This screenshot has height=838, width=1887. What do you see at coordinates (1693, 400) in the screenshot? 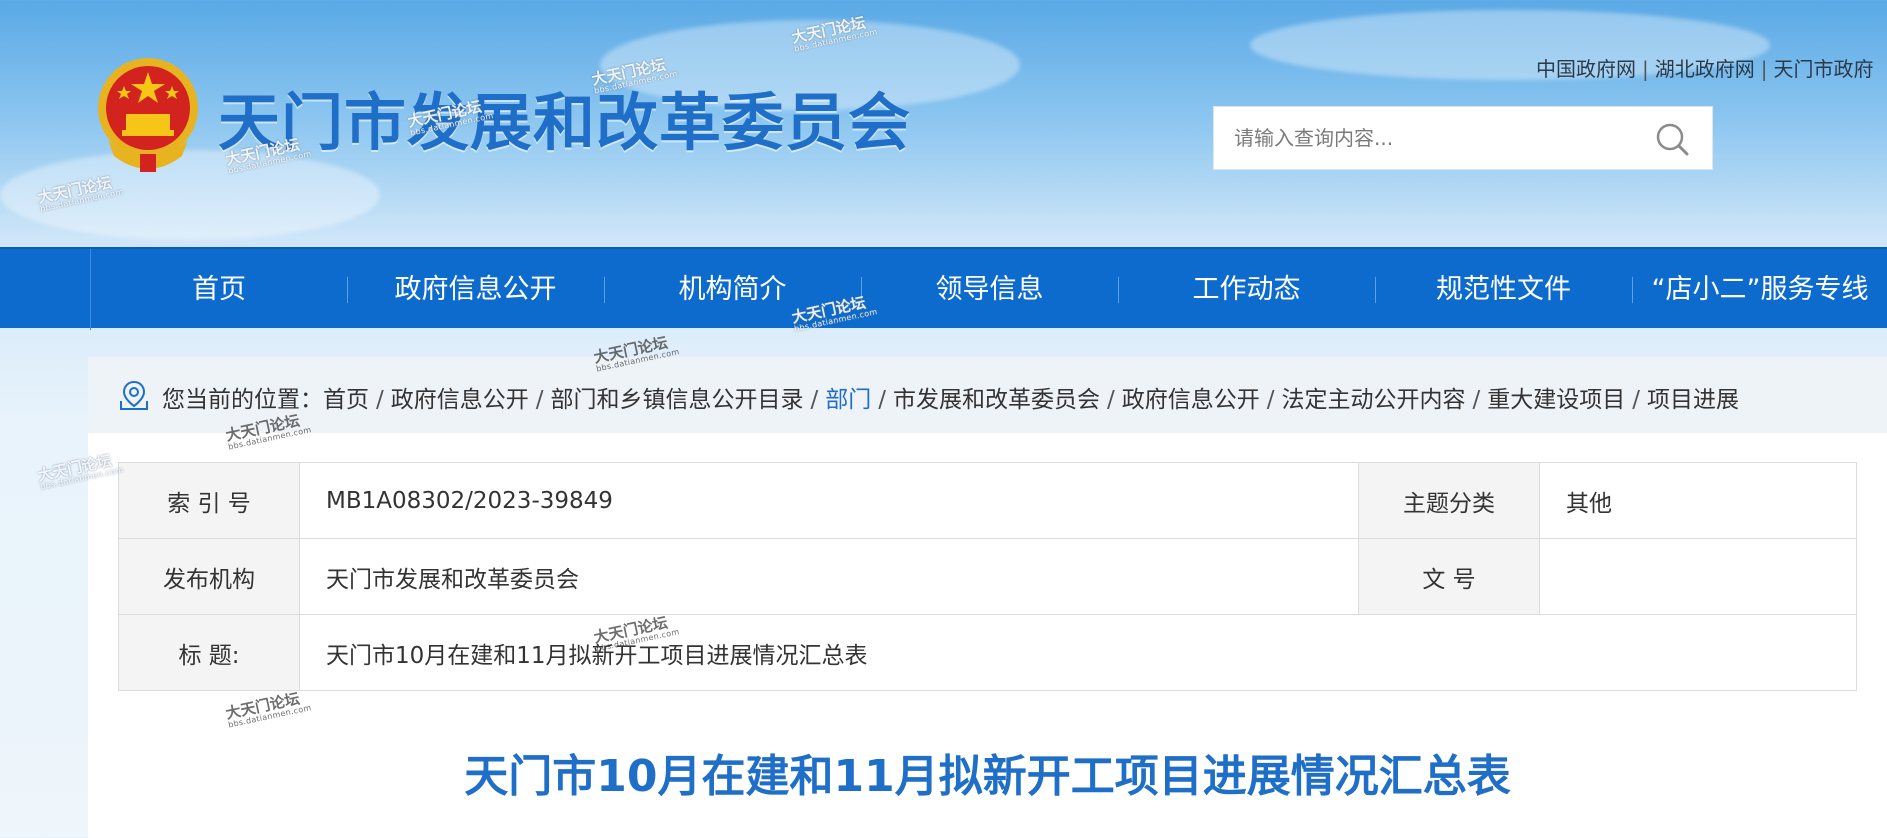
I see `breadcrumb-project-progress: 项目进展` at bounding box center [1693, 400].